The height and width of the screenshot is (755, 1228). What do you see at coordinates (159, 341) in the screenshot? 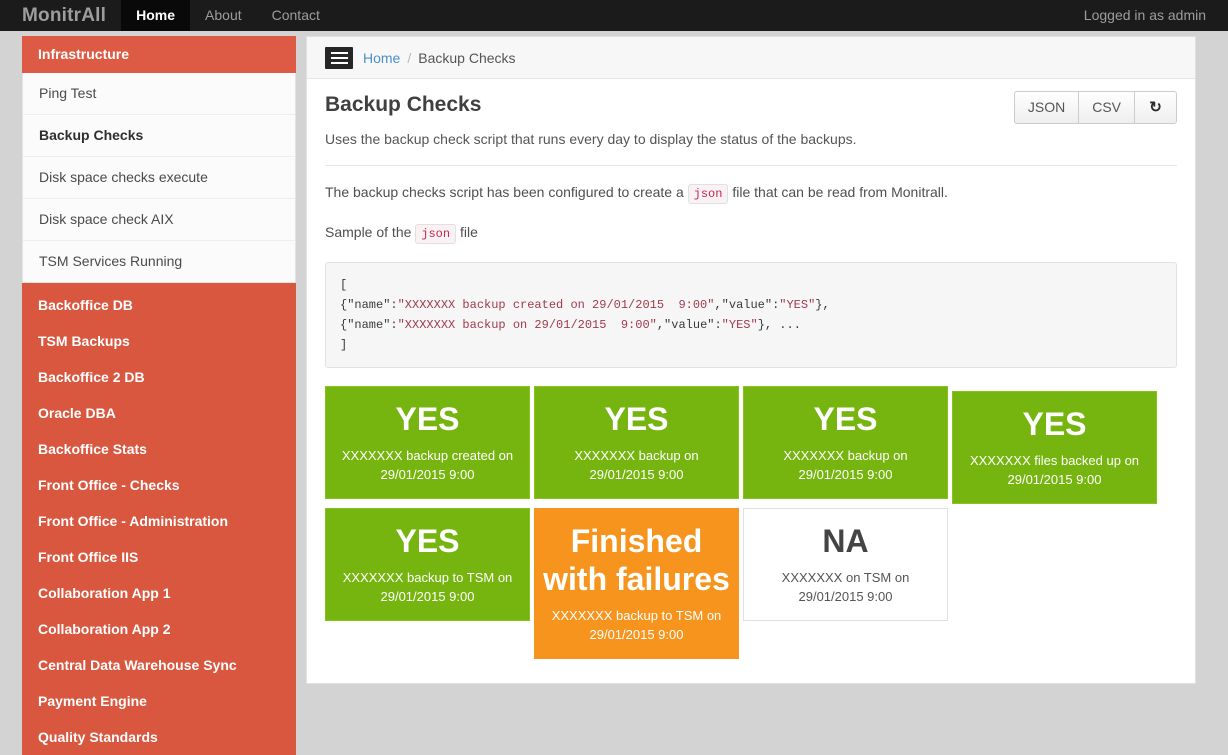
I see `sidebar-item-tsm-backups: TSM Backups` at bounding box center [159, 341].